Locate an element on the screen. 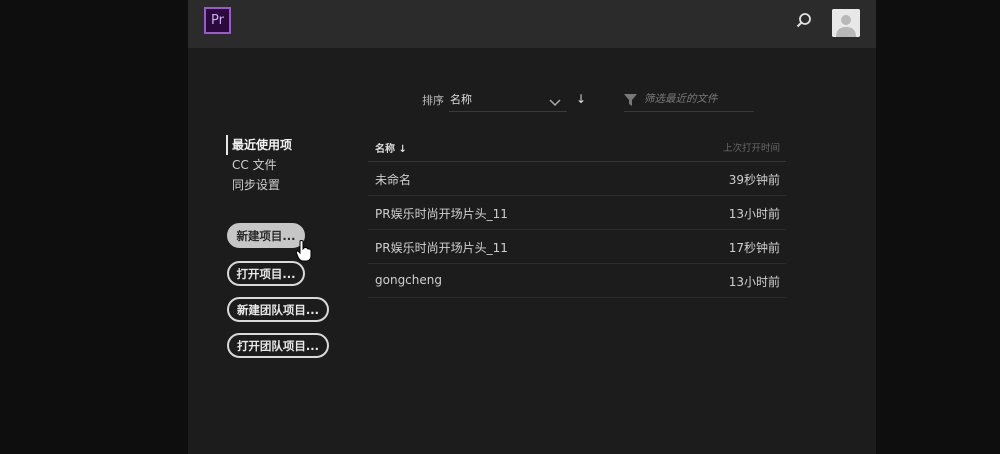 The width and height of the screenshot is (1000, 454). table-row: PR娱乐时尚开场片头_11 13小时前 is located at coordinates (577, 213).